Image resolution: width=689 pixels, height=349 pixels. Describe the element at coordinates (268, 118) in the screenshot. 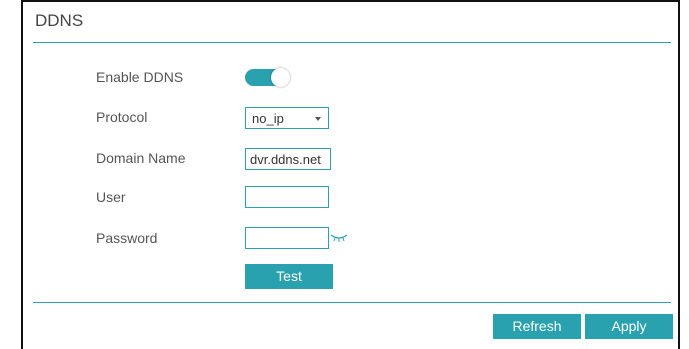

I see `protocol-select-value: no_ip` at that location.